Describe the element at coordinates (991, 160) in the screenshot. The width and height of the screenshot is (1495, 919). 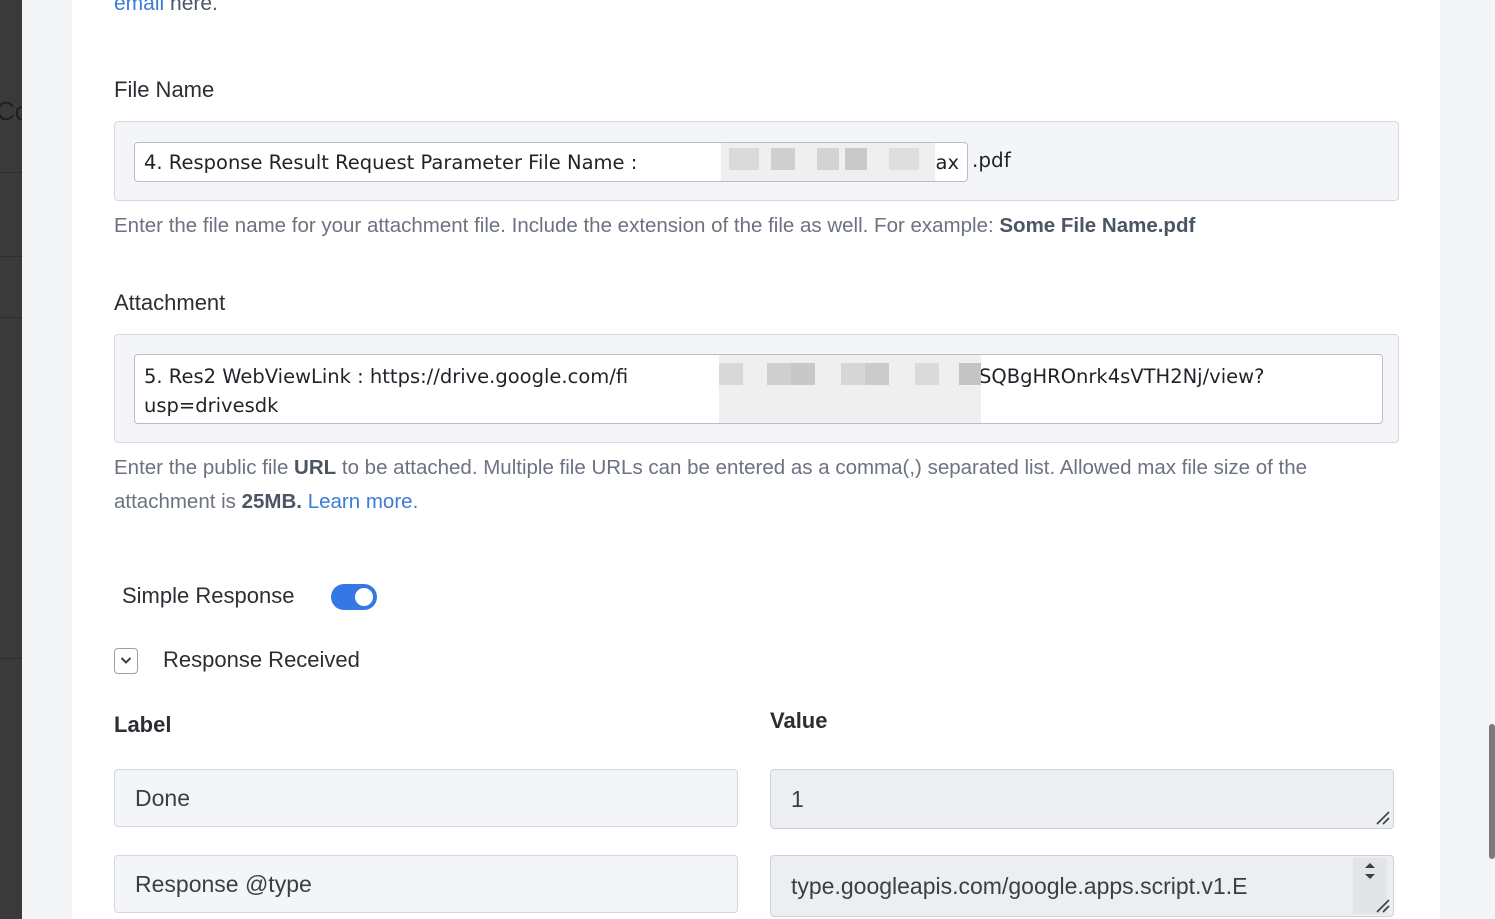
I see `file-extension-text: .pdf` at that location.